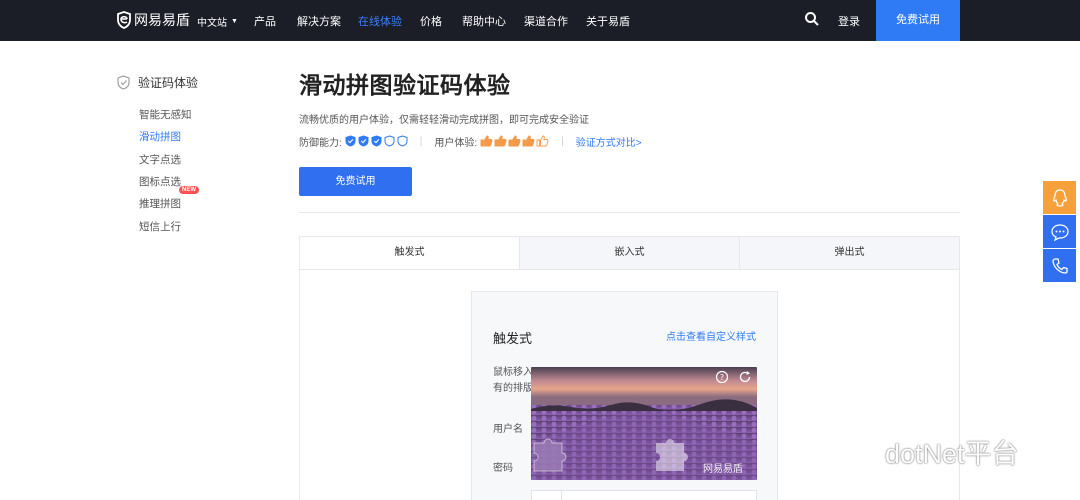 This screenshot has height=500, width=1080. What do you see at coordinates (723, 469) in the screenshot?
I see `captcha-watermark: 网易易盾` at bounding box center [723, 469].